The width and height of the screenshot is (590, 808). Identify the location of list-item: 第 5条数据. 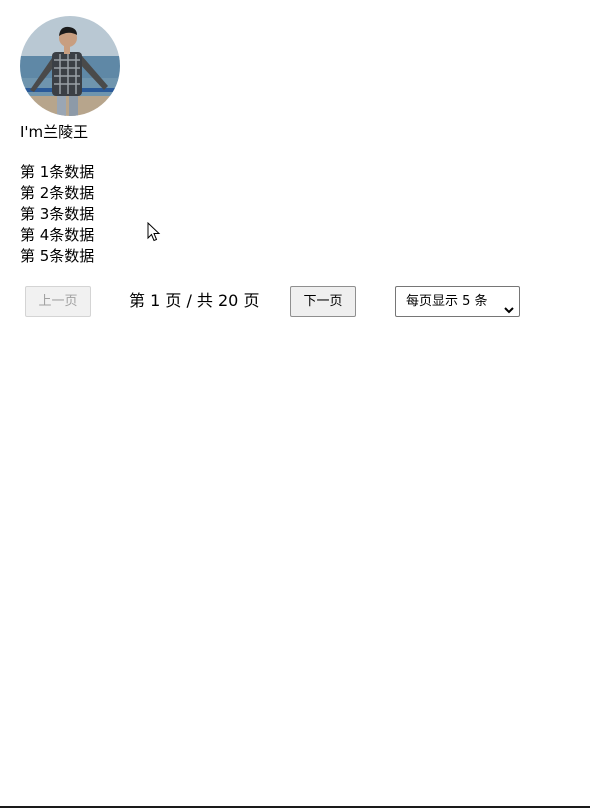
(57, 256).